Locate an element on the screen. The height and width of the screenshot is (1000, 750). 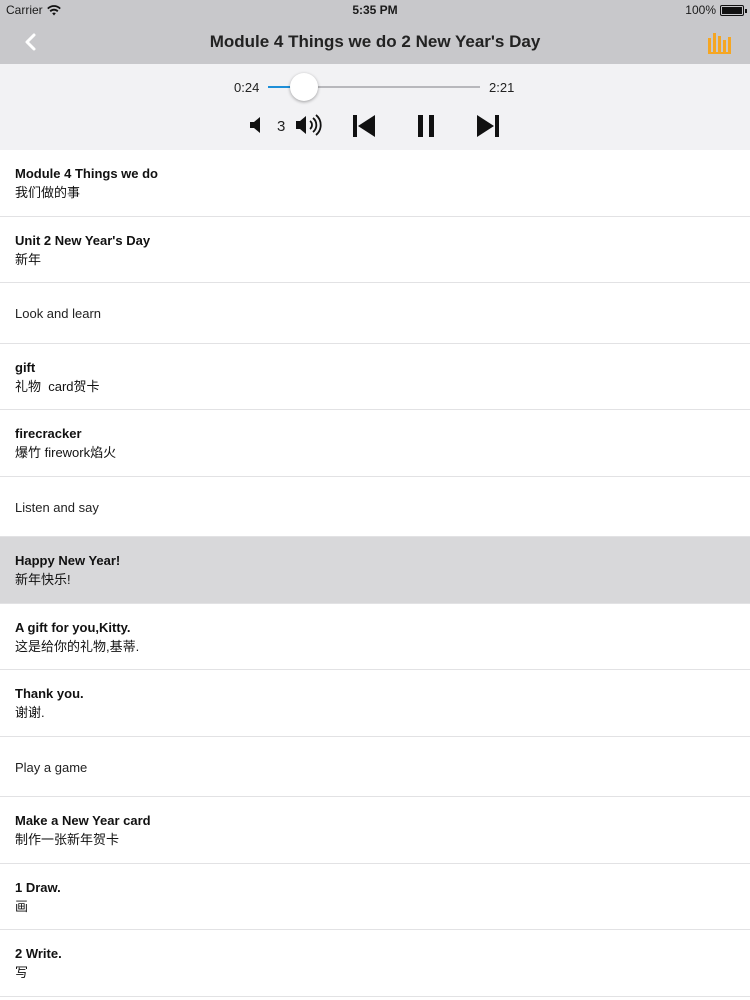
skip-next-icon is located at coordinates (488, 126).